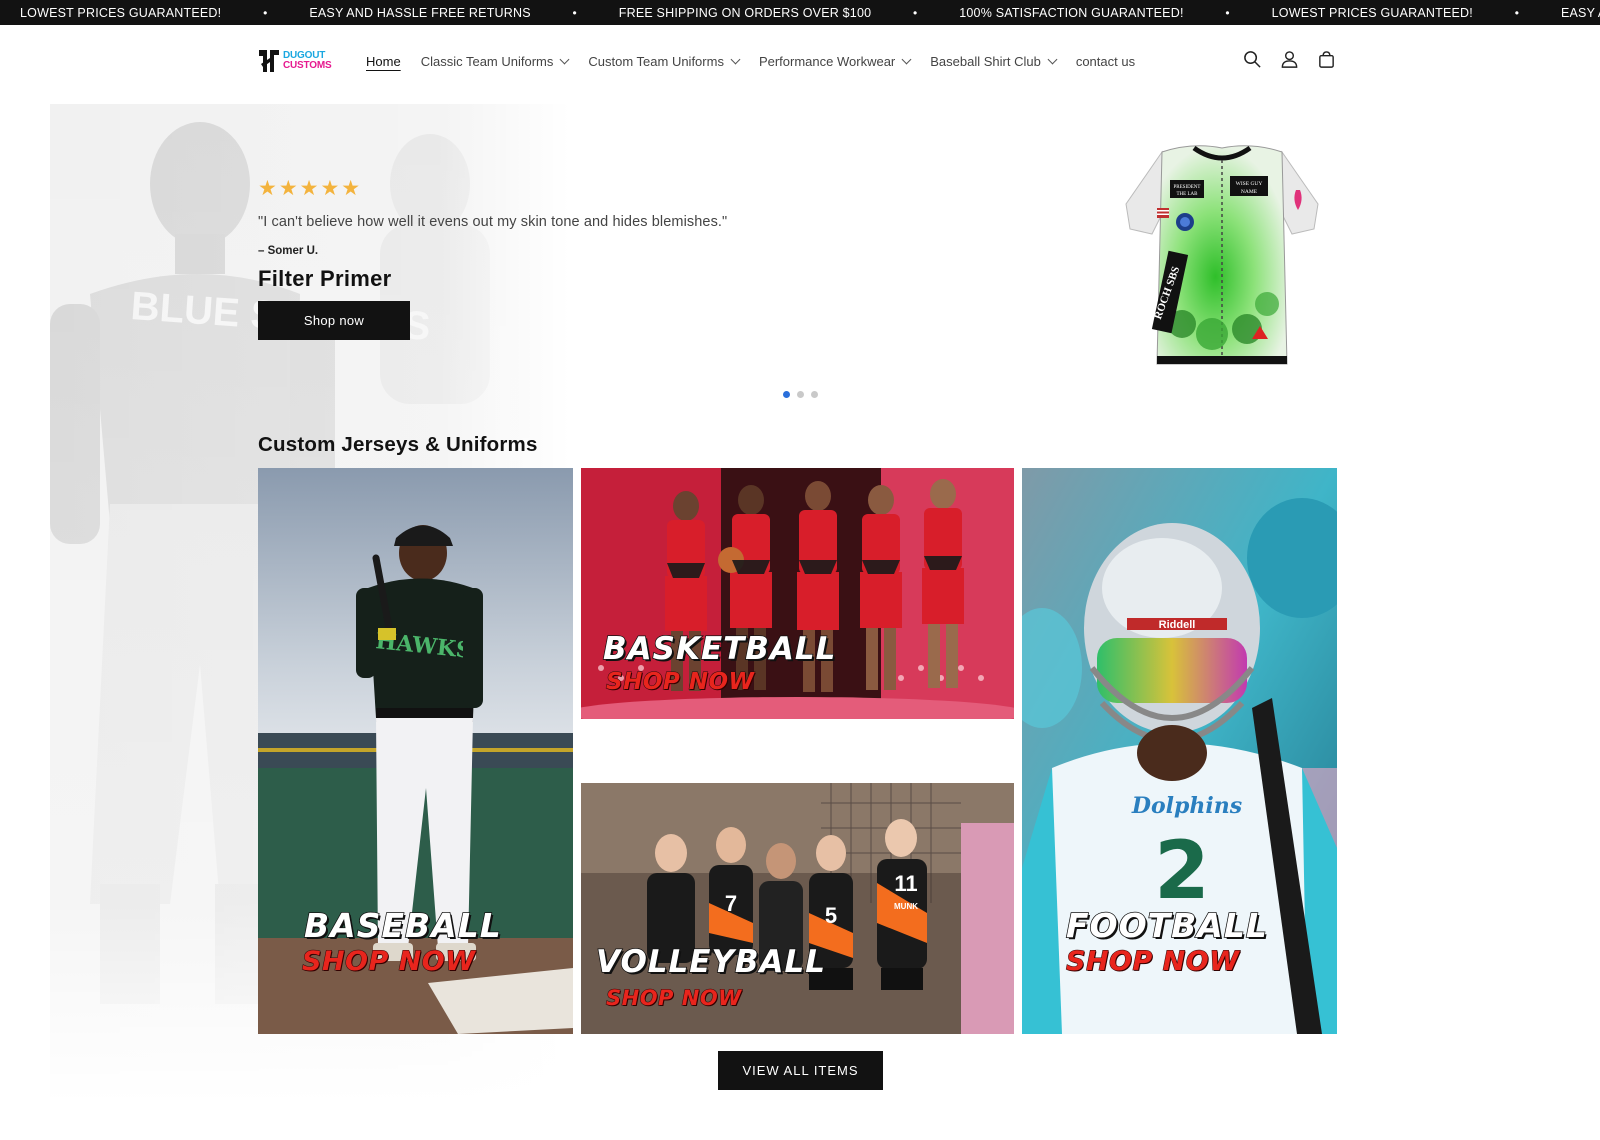 This screenshot has width=1600, height=1140. Describe the element at coordinates (402, 925) in the screenshot. I see `tile-sport-label: BASEBALL` at that location.